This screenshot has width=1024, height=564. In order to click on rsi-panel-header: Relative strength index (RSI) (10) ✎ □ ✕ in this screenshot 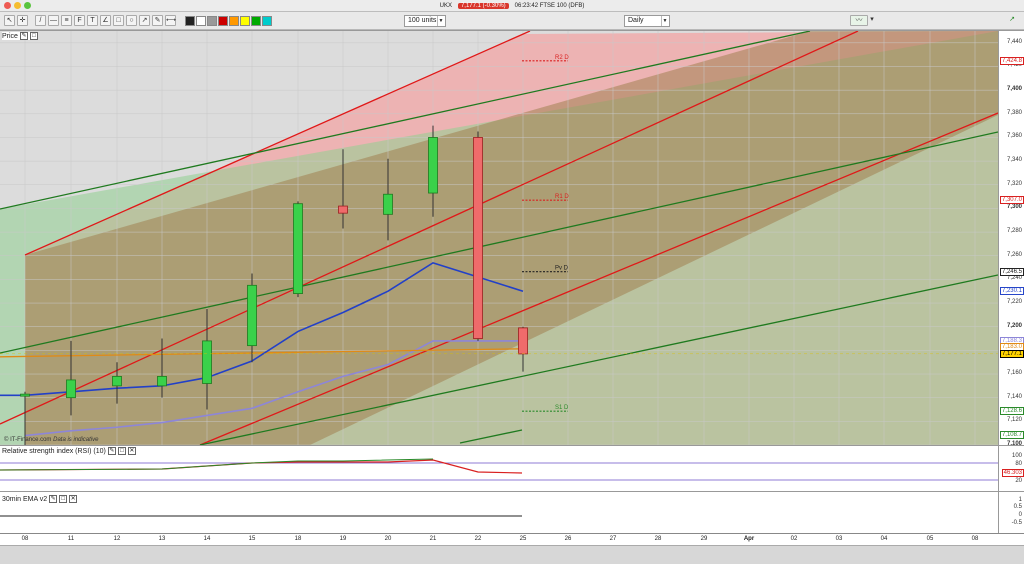, I will do `click(69, 451)`.